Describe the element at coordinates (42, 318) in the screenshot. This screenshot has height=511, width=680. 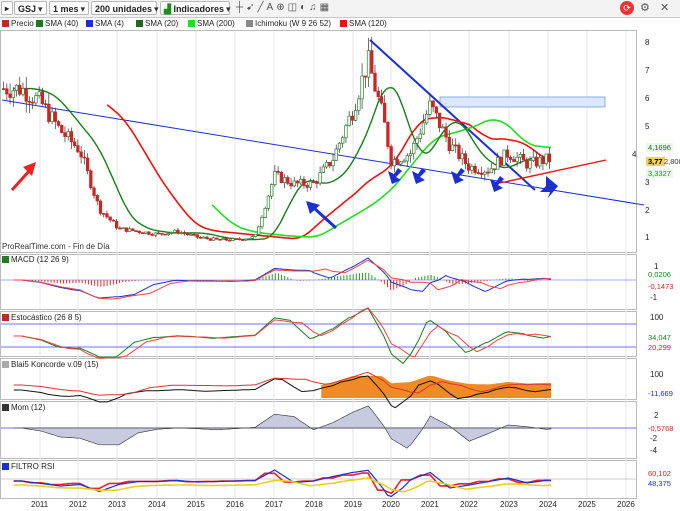
I see `stoch-label: Estocástico (26 8 5)` at that location.